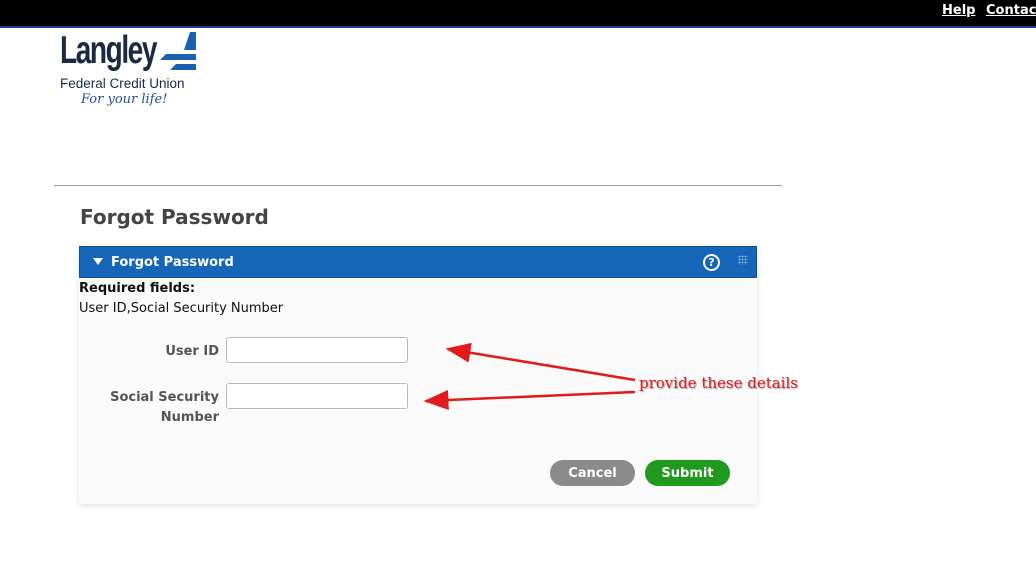 This screenshot has height=569, width=1036. Describe the element at coordinates (98, 261) in the screenshot. I see `collapse-triangle-icon` at that location.